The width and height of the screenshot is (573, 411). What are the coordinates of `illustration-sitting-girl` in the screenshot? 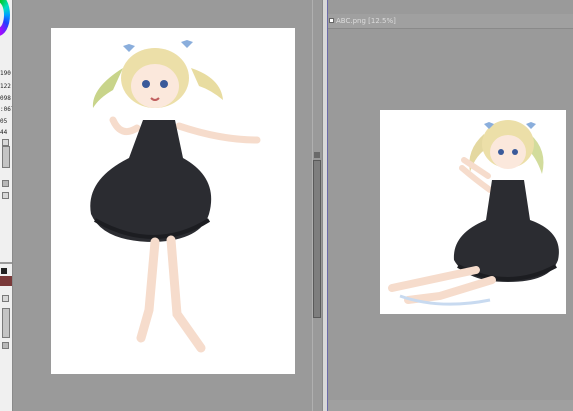 It's located at (473, 213).